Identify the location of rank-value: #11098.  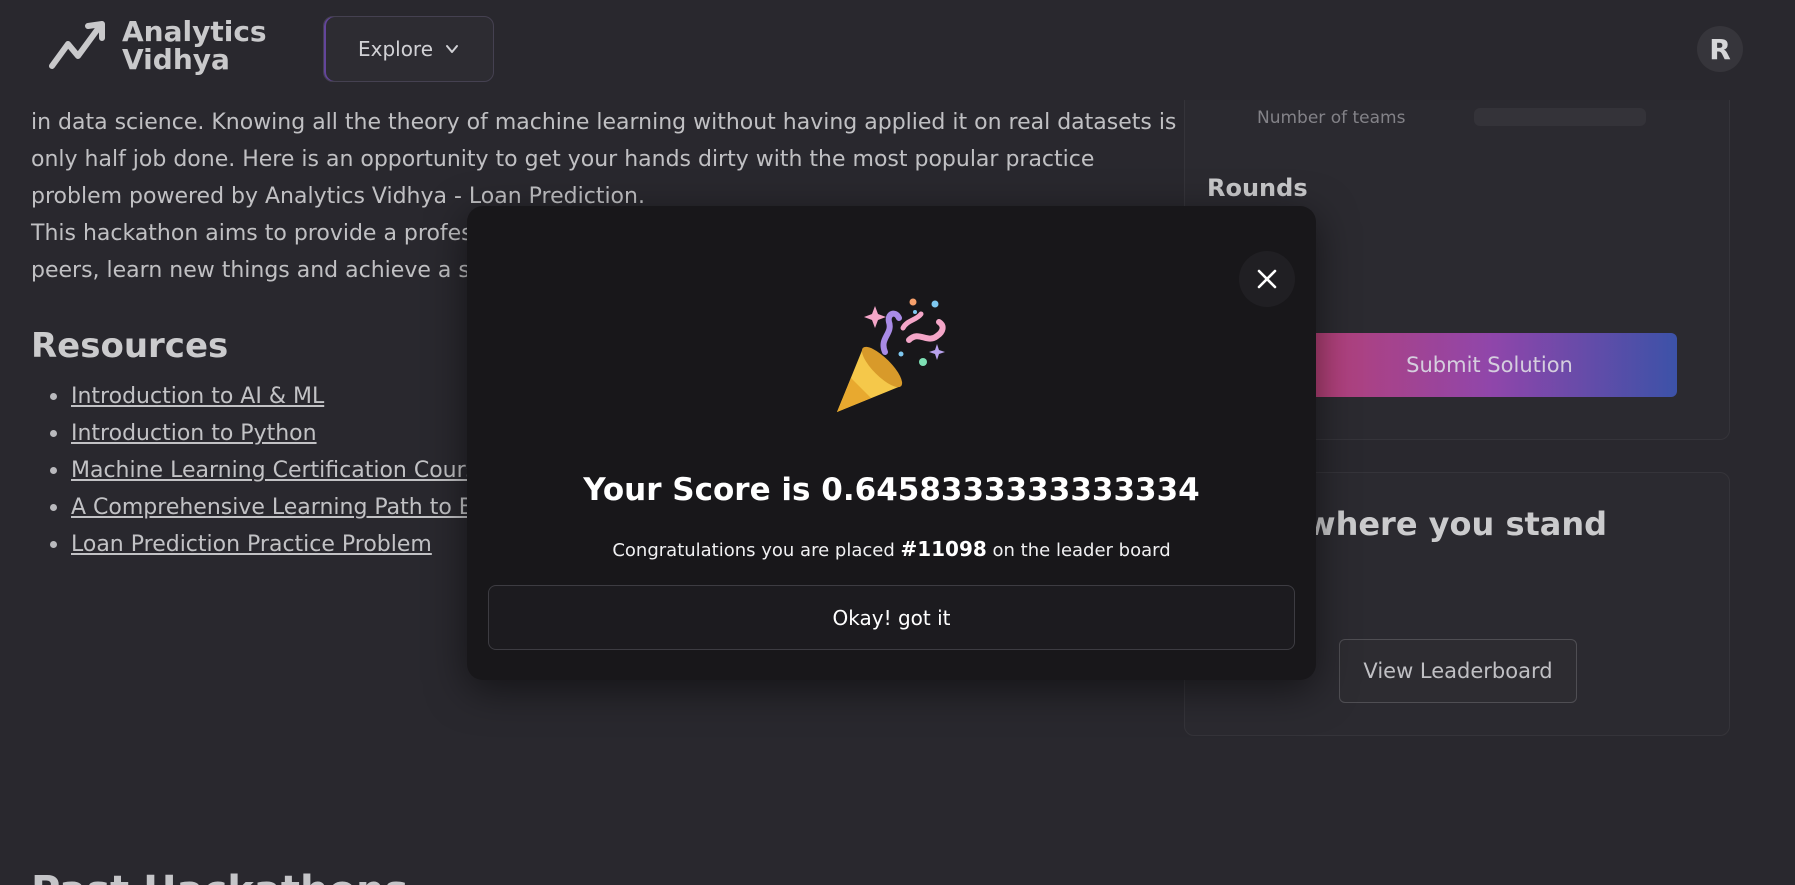
(943, 549).